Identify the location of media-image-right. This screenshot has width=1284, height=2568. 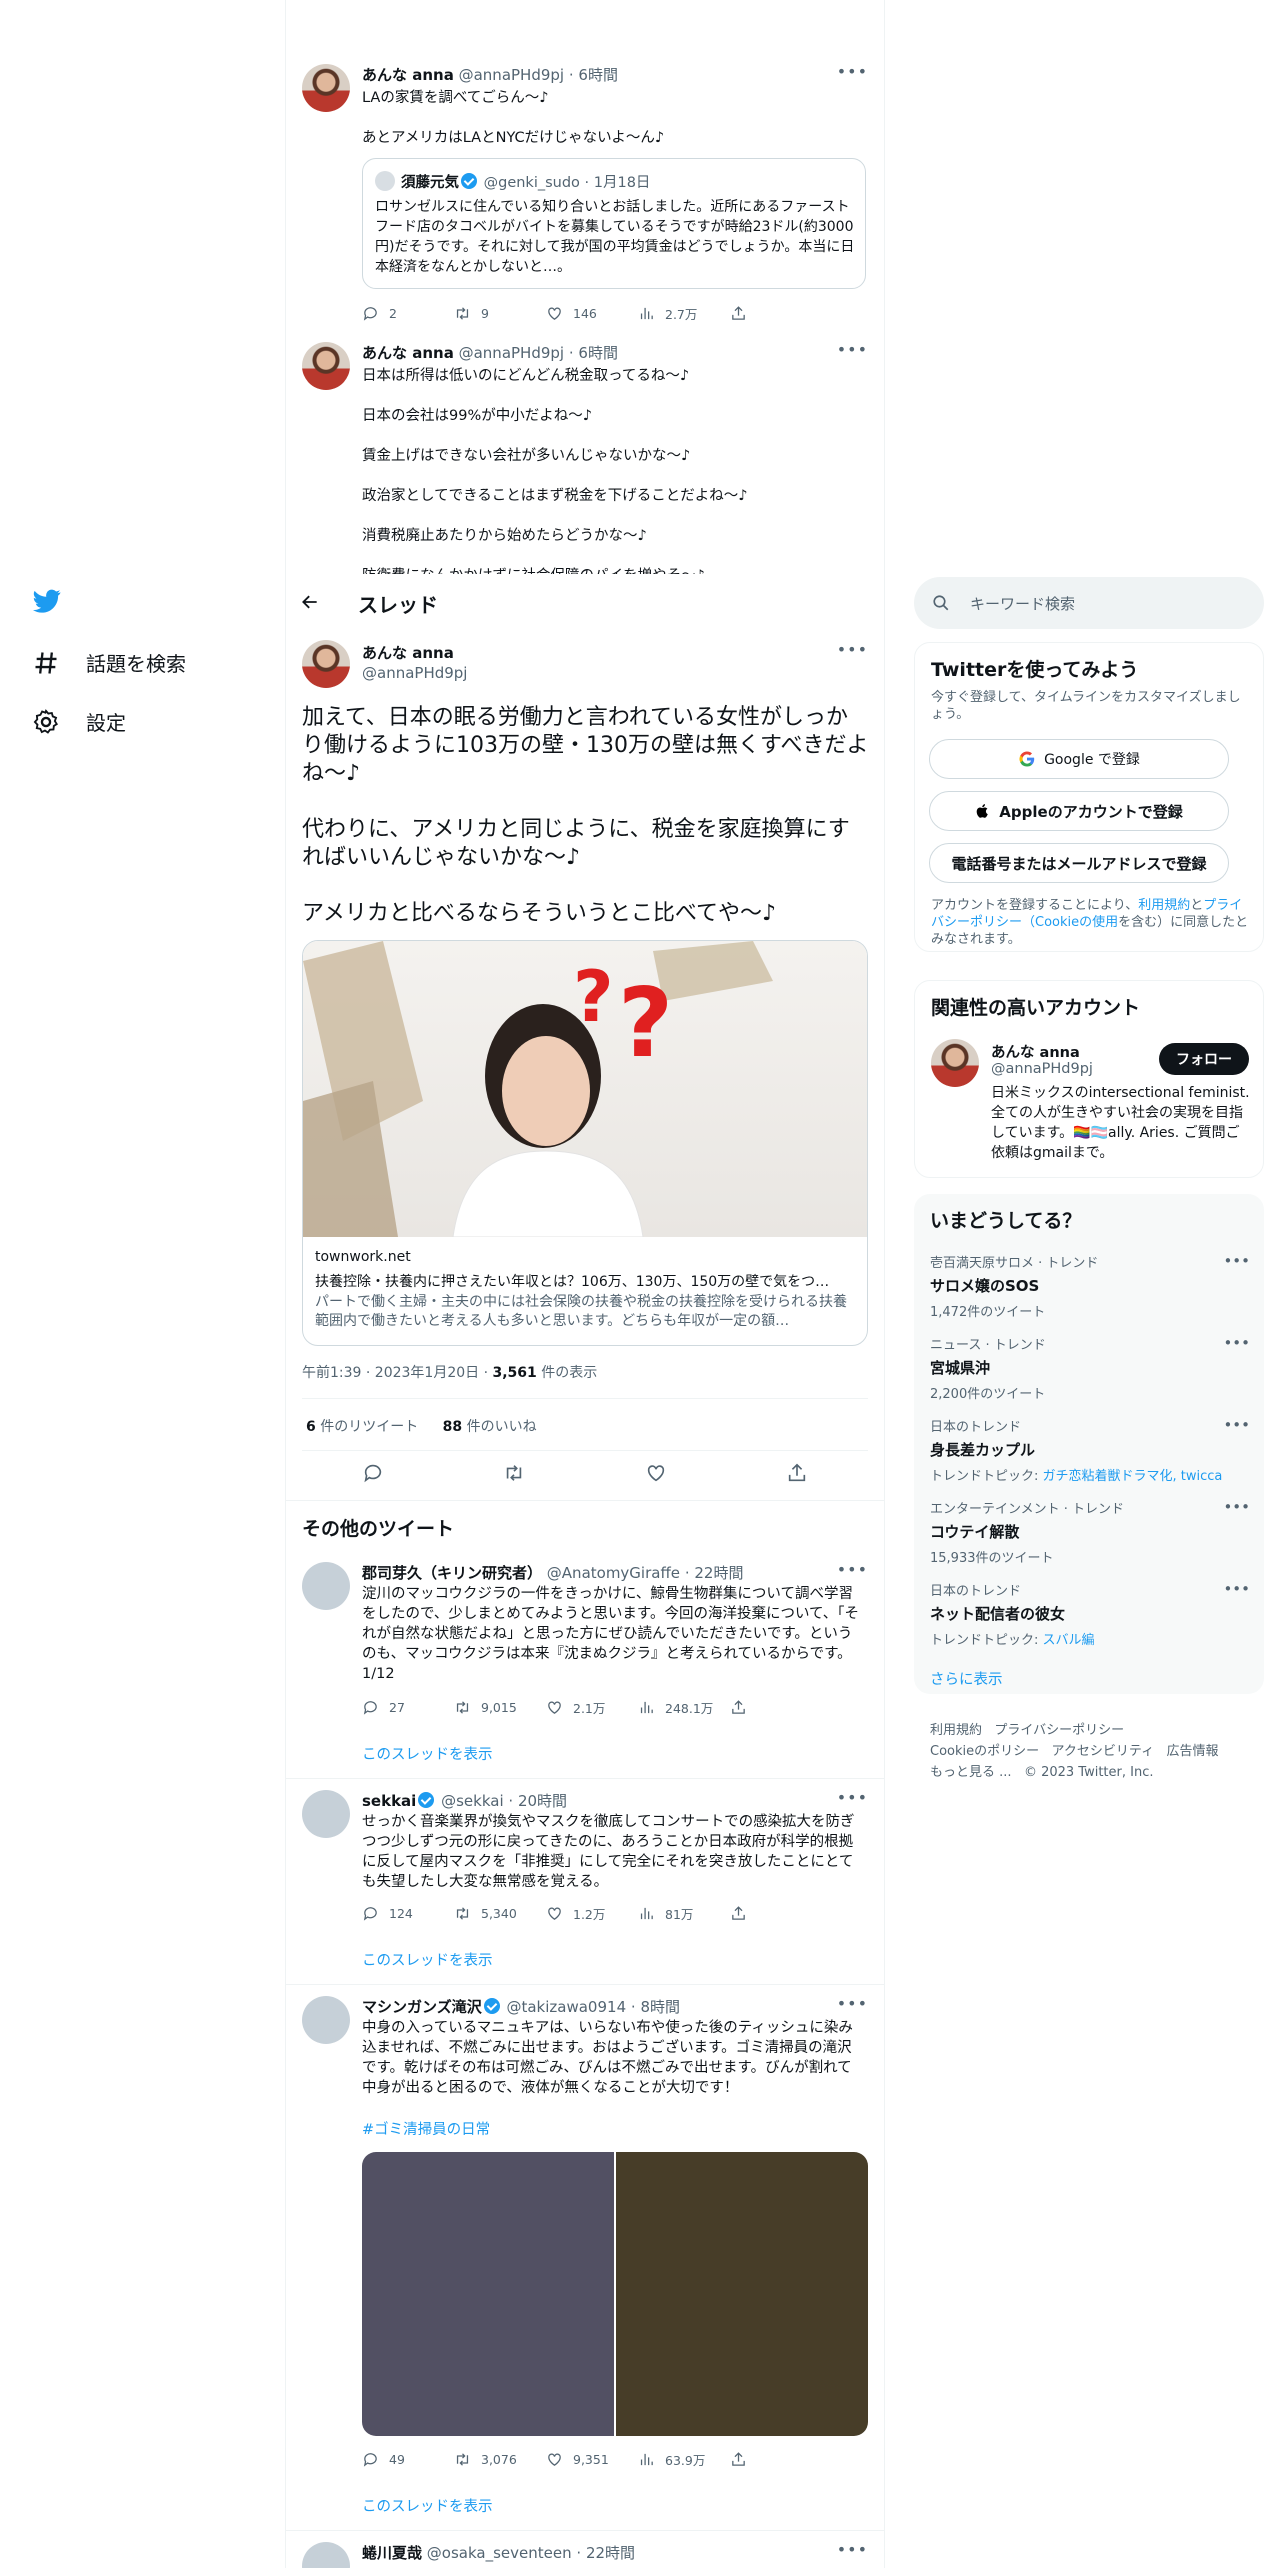
(742, 2294).